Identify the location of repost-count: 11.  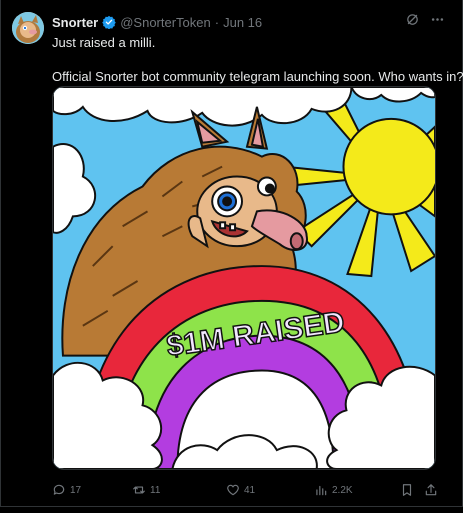
(155, 490).